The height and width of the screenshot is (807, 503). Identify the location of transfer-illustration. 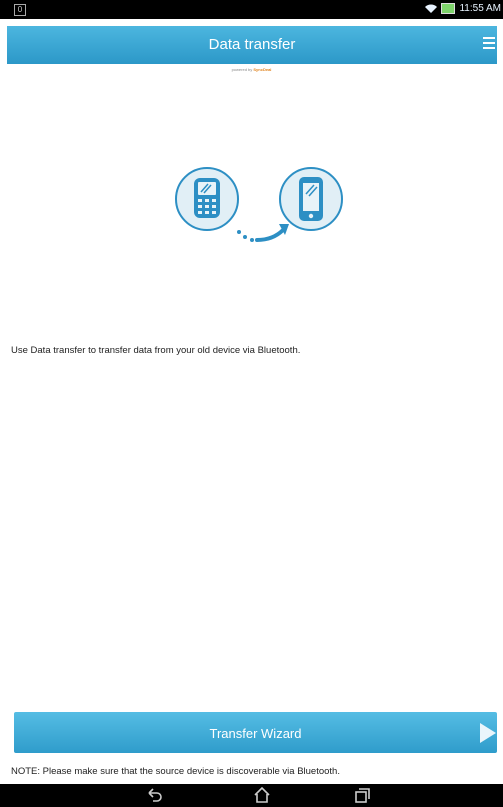
(259, 204).